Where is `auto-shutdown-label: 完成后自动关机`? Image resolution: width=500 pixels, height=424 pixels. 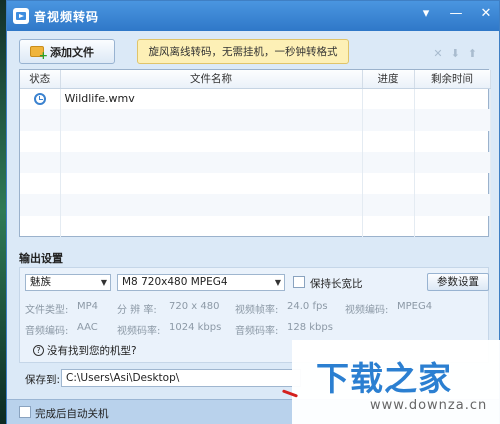
auto-shutdown-label: 完成后自动关机 is located at coordinates (72, 414).